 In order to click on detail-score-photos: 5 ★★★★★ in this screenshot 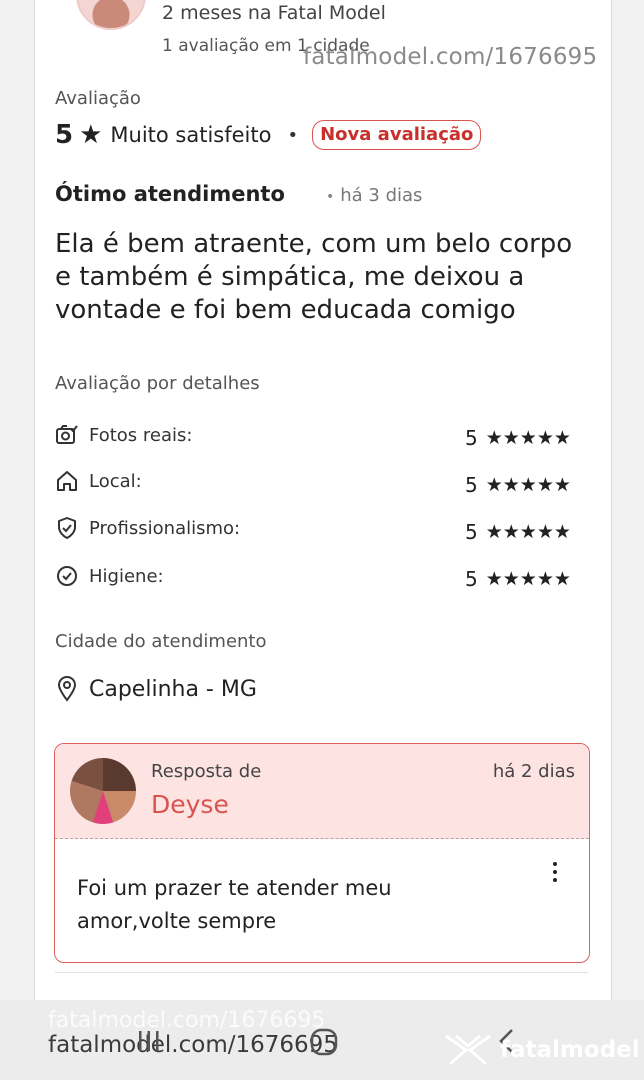, I will do `click(518, 438)`.